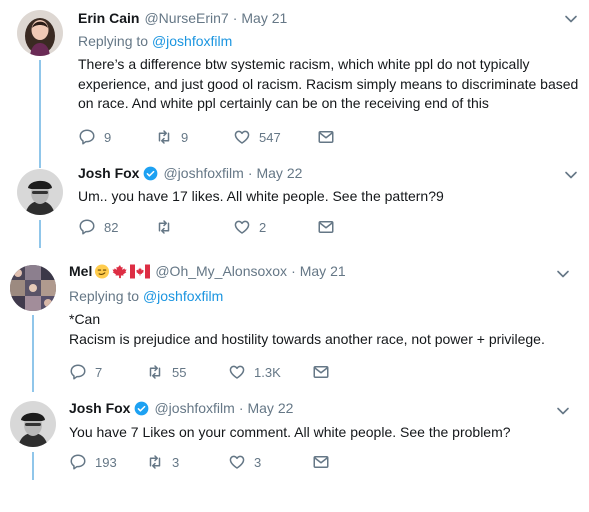 Image resolution: width=589 pixels, height=512 pixels. I want to click on reply-button: 9, so click(116, 137).